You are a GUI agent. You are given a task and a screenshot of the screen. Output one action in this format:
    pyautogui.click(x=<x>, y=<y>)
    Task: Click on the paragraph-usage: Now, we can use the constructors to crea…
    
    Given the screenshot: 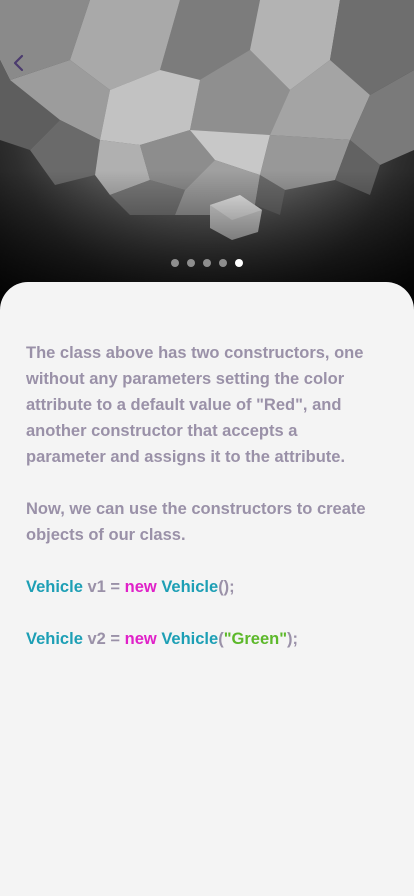 What is the action you would take?
    pyautogui.click(x=196, y=522)
    